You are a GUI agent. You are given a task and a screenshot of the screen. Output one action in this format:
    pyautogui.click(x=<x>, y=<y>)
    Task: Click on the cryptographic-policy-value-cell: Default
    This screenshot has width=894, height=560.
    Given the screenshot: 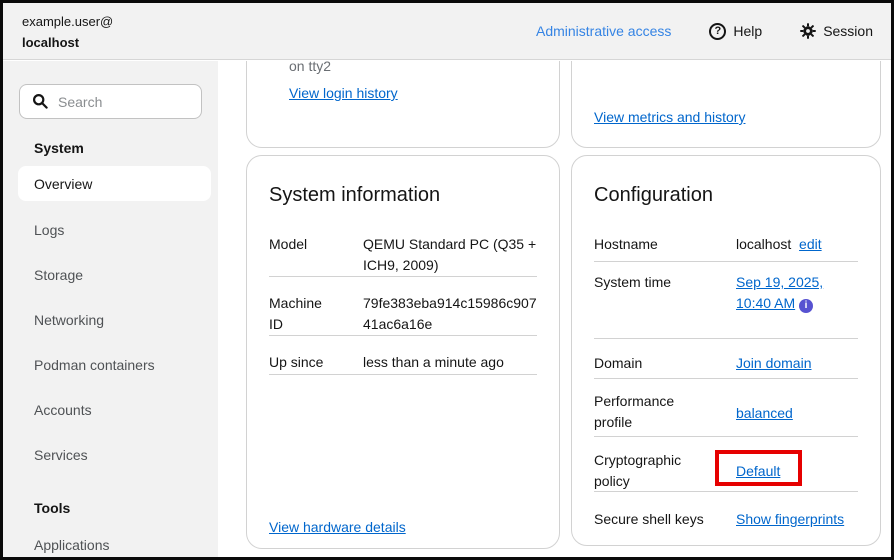 What is the action you would take?
    pyautogui.click(x=797, y=471)
    